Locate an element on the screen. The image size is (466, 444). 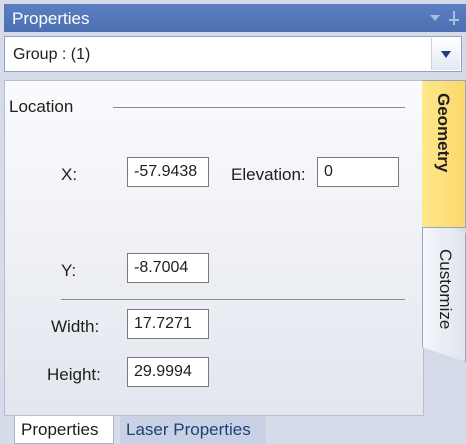
bottom-tab-strip: Properties Laser Properties is located at coordinates (233, 430).